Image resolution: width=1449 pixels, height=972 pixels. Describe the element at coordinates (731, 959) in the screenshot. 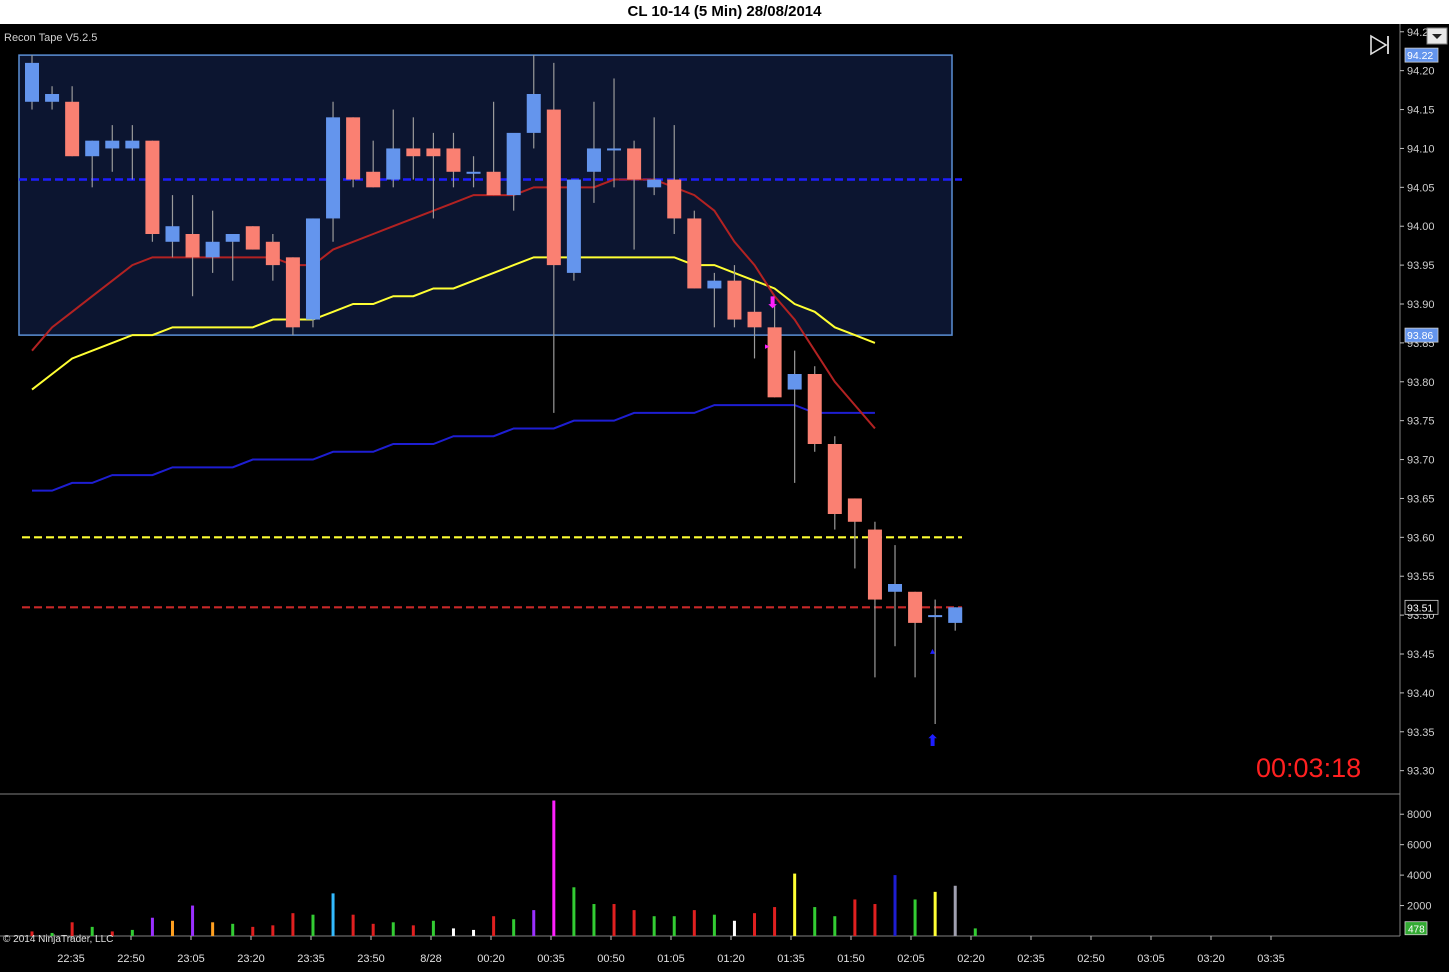

I see `time-tick-label: 01:20` at that location.